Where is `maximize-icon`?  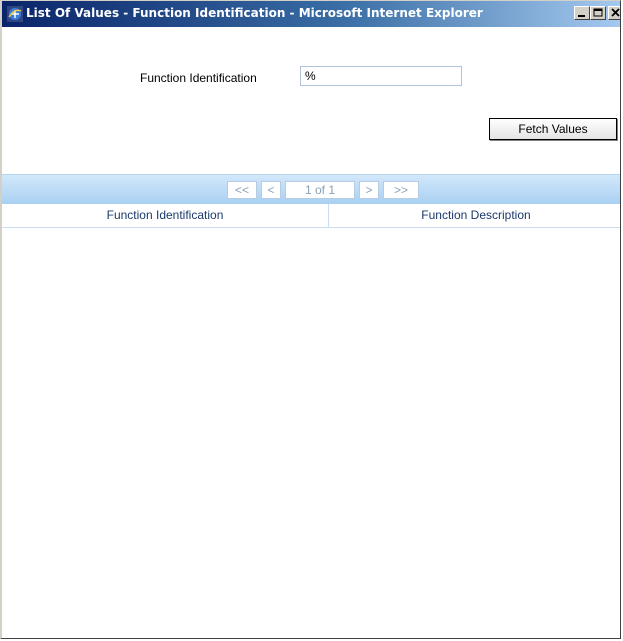
maximize-icon is located at coordinates (598, 12).